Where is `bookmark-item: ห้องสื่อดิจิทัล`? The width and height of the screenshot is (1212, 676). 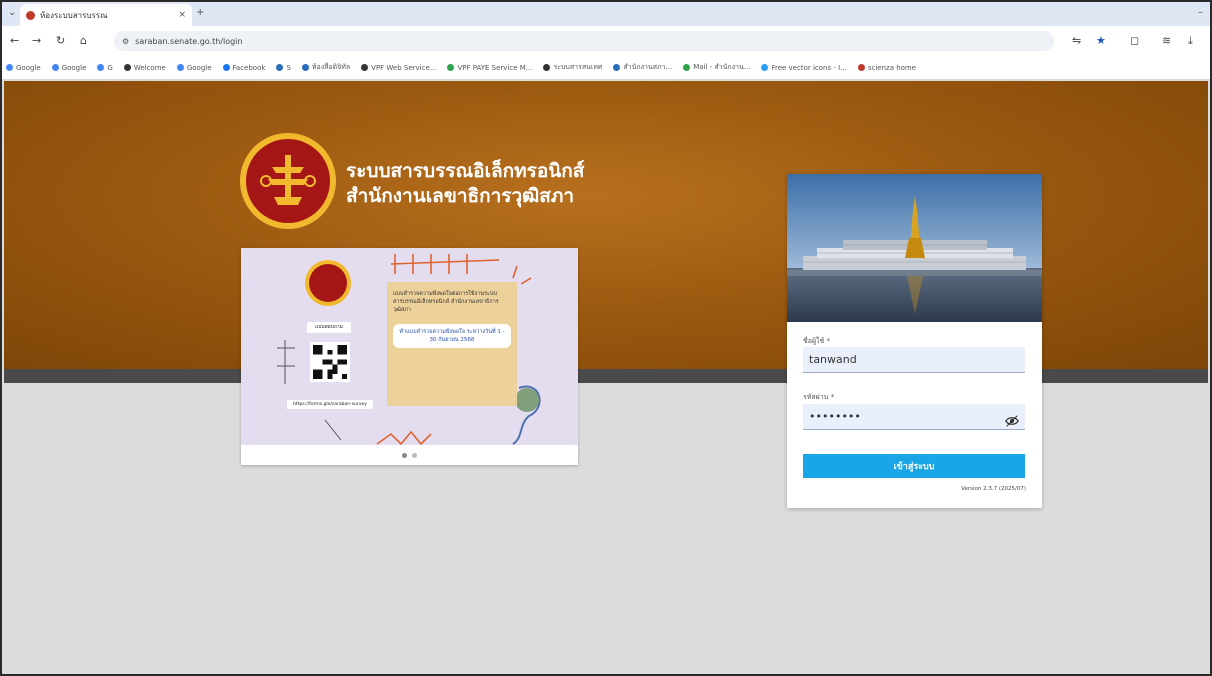 bookmark-item: ห้องสื่อดิจิทัล is located at coordinates (326, 67).